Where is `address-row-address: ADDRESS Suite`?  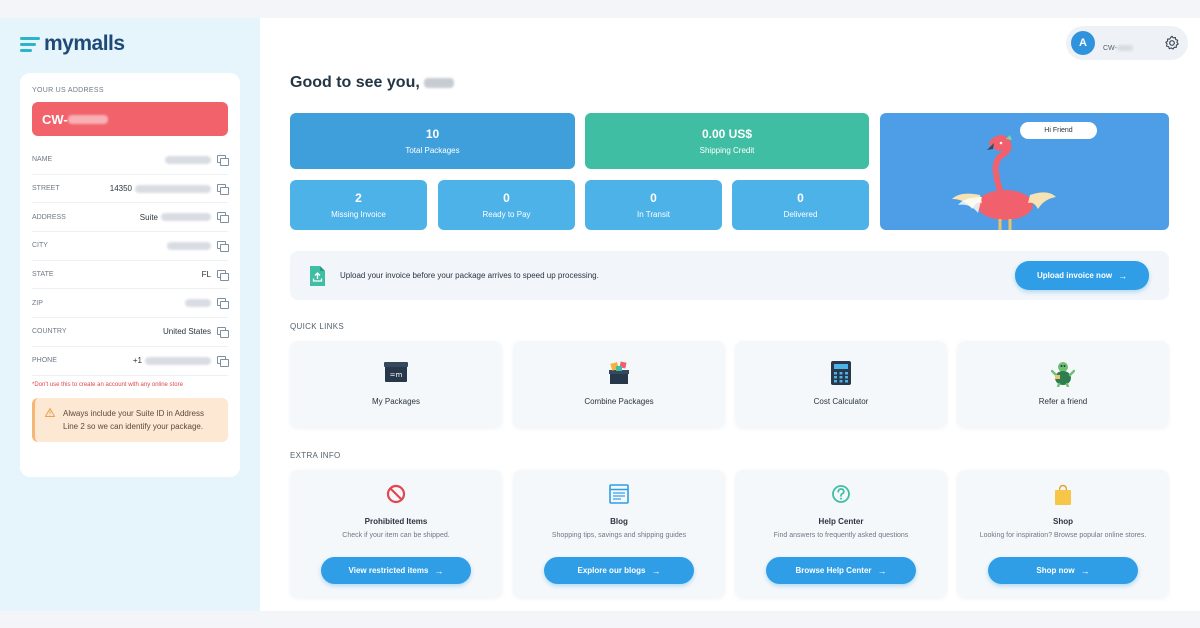 address-row-address: ADDRESS Suite is located at coordinates (130, 218).